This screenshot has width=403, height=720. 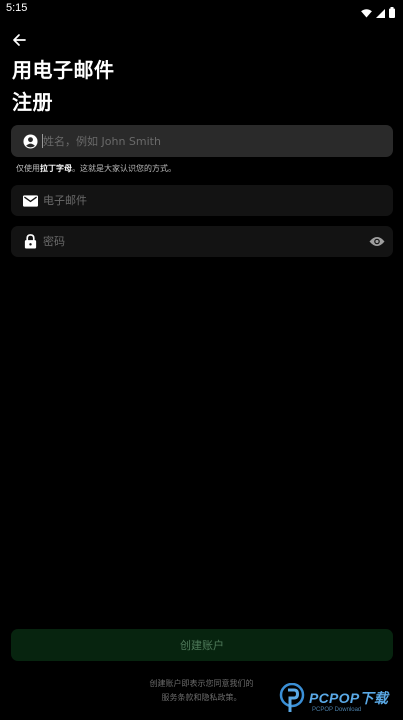 I want to click on email-input, so click(x=201, y=200).